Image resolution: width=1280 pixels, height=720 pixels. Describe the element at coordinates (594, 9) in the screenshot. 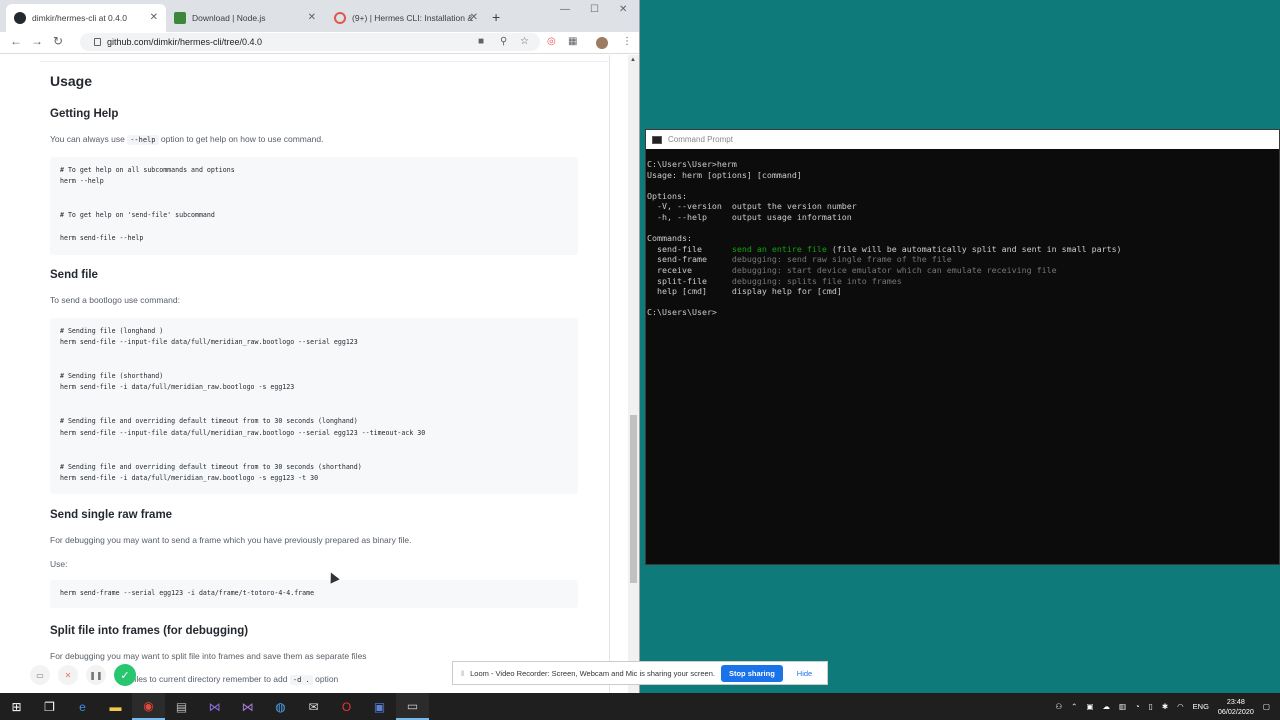

I see `maximize-icon: ☐` at that location.